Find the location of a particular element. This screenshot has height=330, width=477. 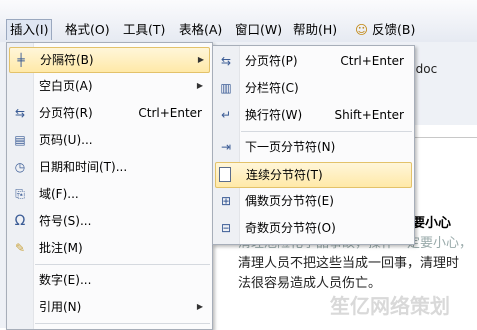

submenu-item-even-page-section: ⊞ 偶数页分节符(E) is located at coordinates (312, 201).